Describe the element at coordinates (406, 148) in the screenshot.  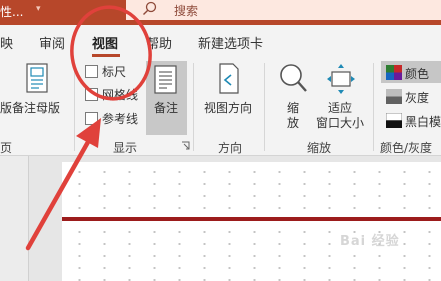
I see `color-group-label: 颜色/灰度` at that location.